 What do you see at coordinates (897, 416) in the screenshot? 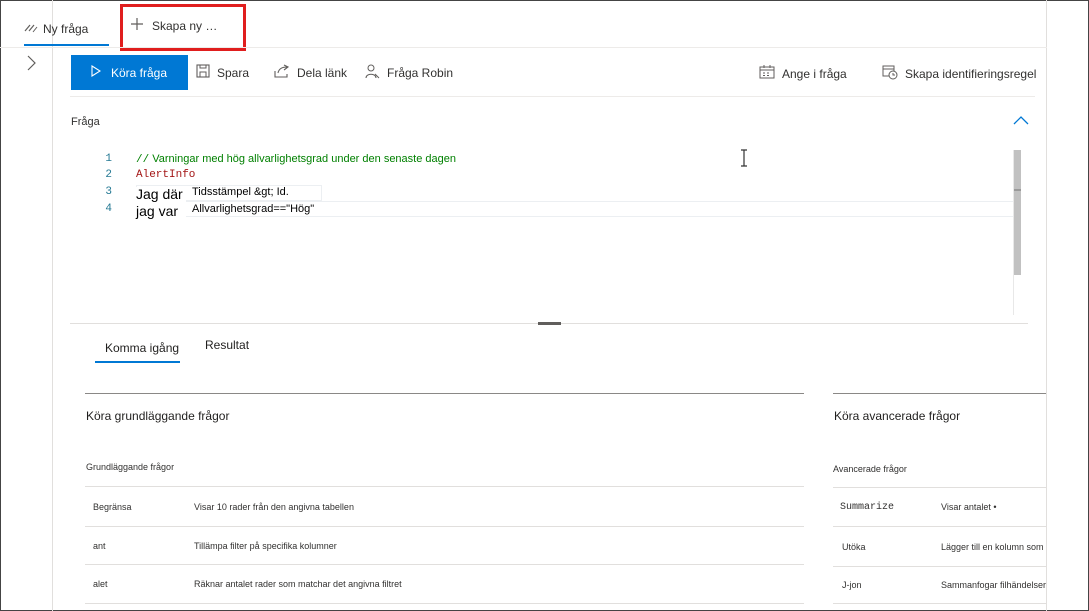
I see `advanced-queries-title: Köra avancerade frågor` at bounding box center [897, 416].